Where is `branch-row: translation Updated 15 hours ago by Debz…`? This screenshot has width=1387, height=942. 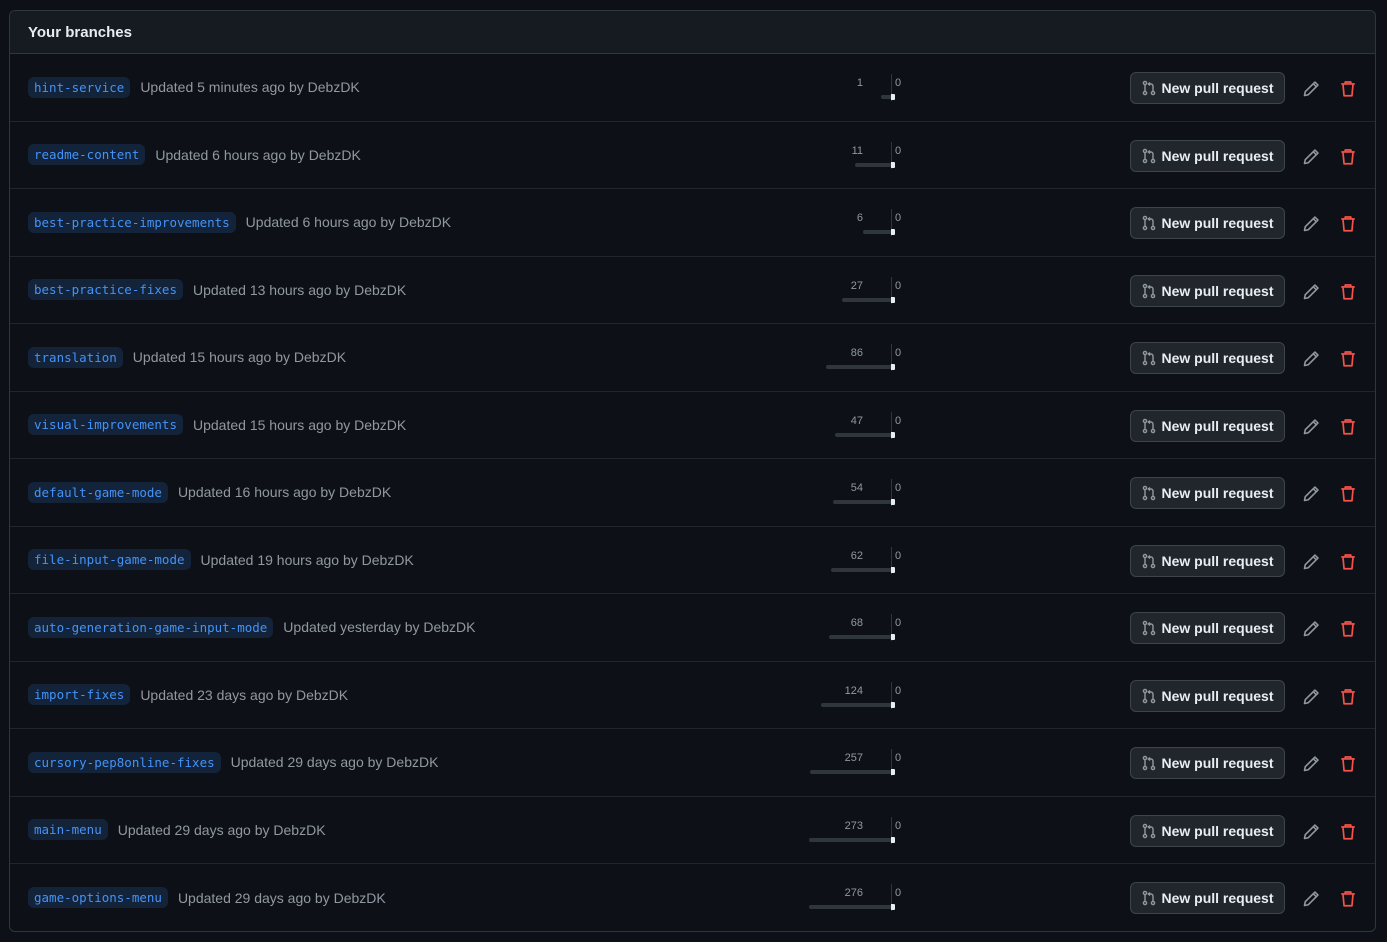 branch-row: translation Updated 15 hours ago by Debz… is located at coordinates (692, 358).